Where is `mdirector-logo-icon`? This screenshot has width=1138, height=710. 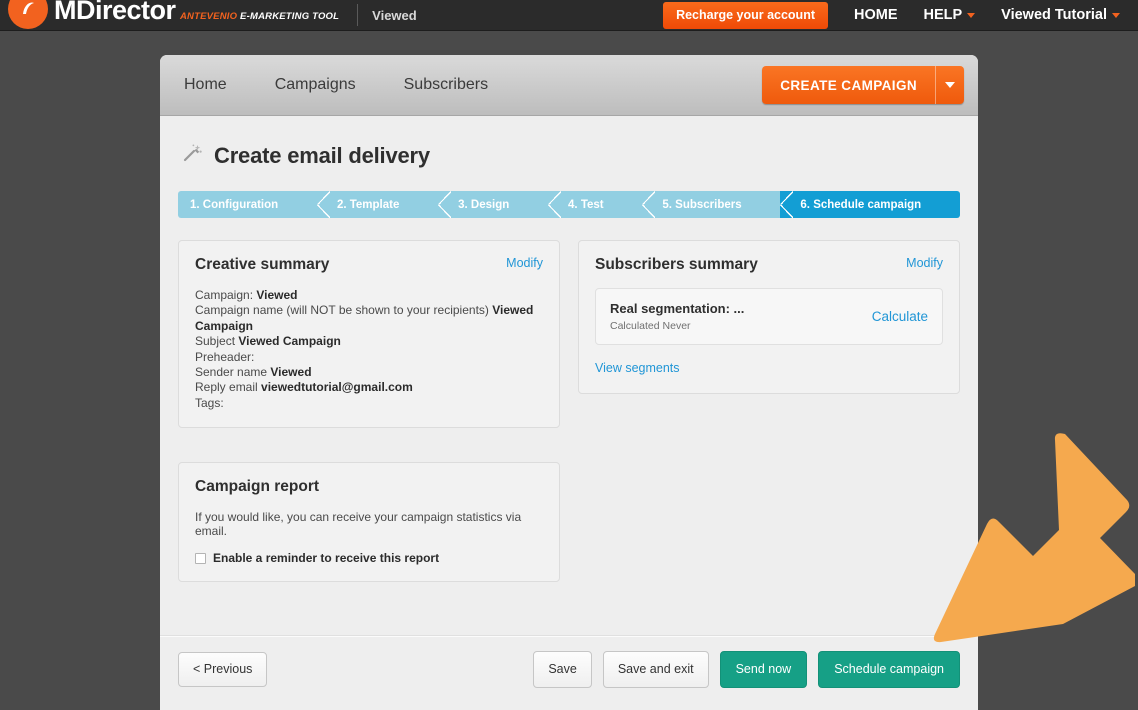
mdirector-logo-icon is located at coordinates (28, 14).